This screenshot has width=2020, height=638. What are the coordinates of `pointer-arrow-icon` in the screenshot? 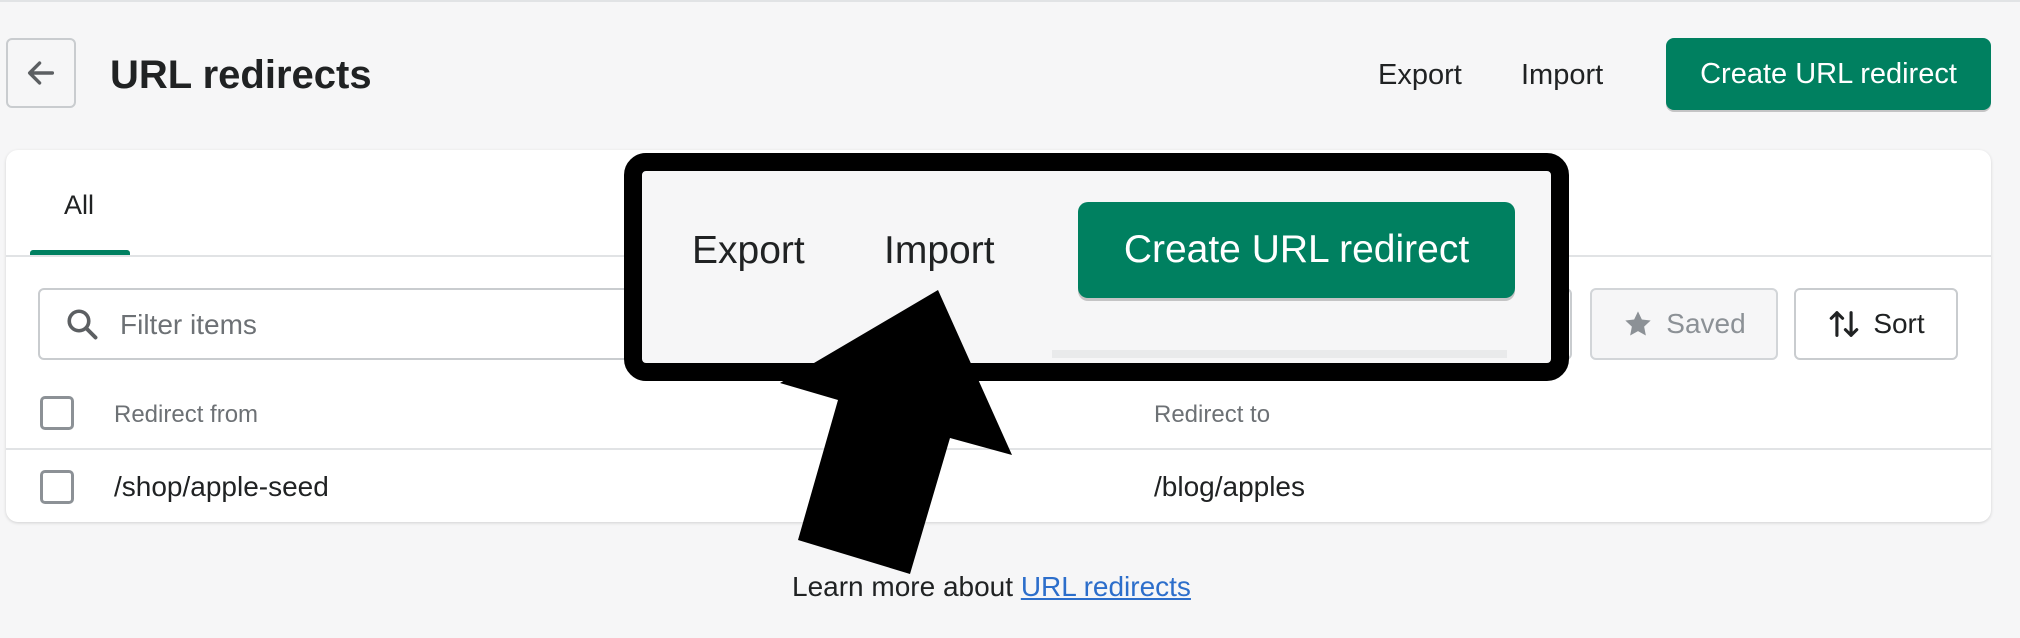 It's located at (896, 432).